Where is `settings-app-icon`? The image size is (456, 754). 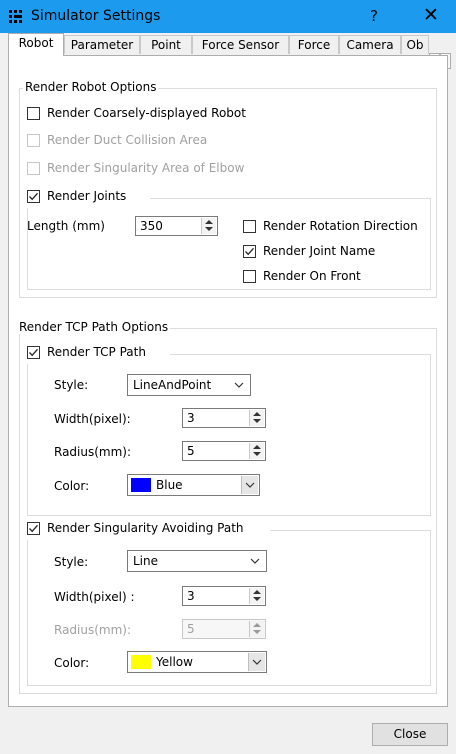
settings-app-icon is located at coordinates (16, 16).